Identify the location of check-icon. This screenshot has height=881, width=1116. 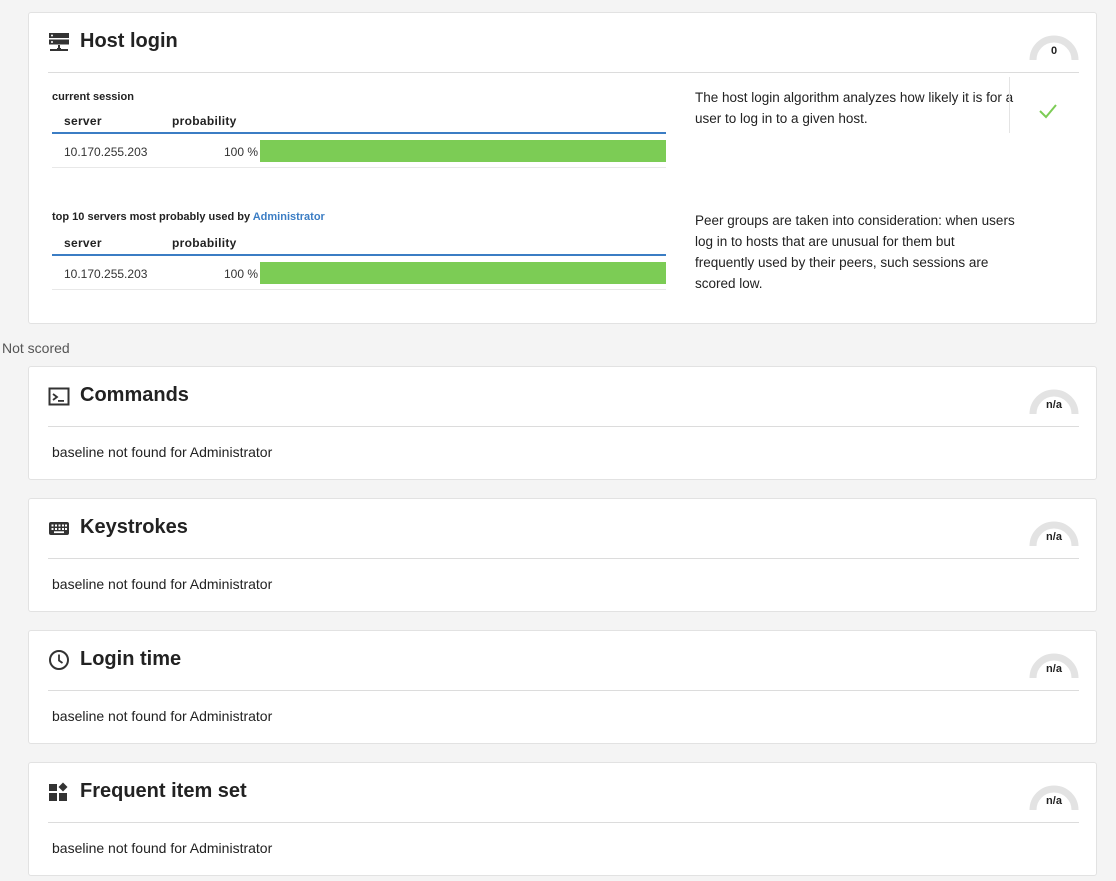
(1048, 111).